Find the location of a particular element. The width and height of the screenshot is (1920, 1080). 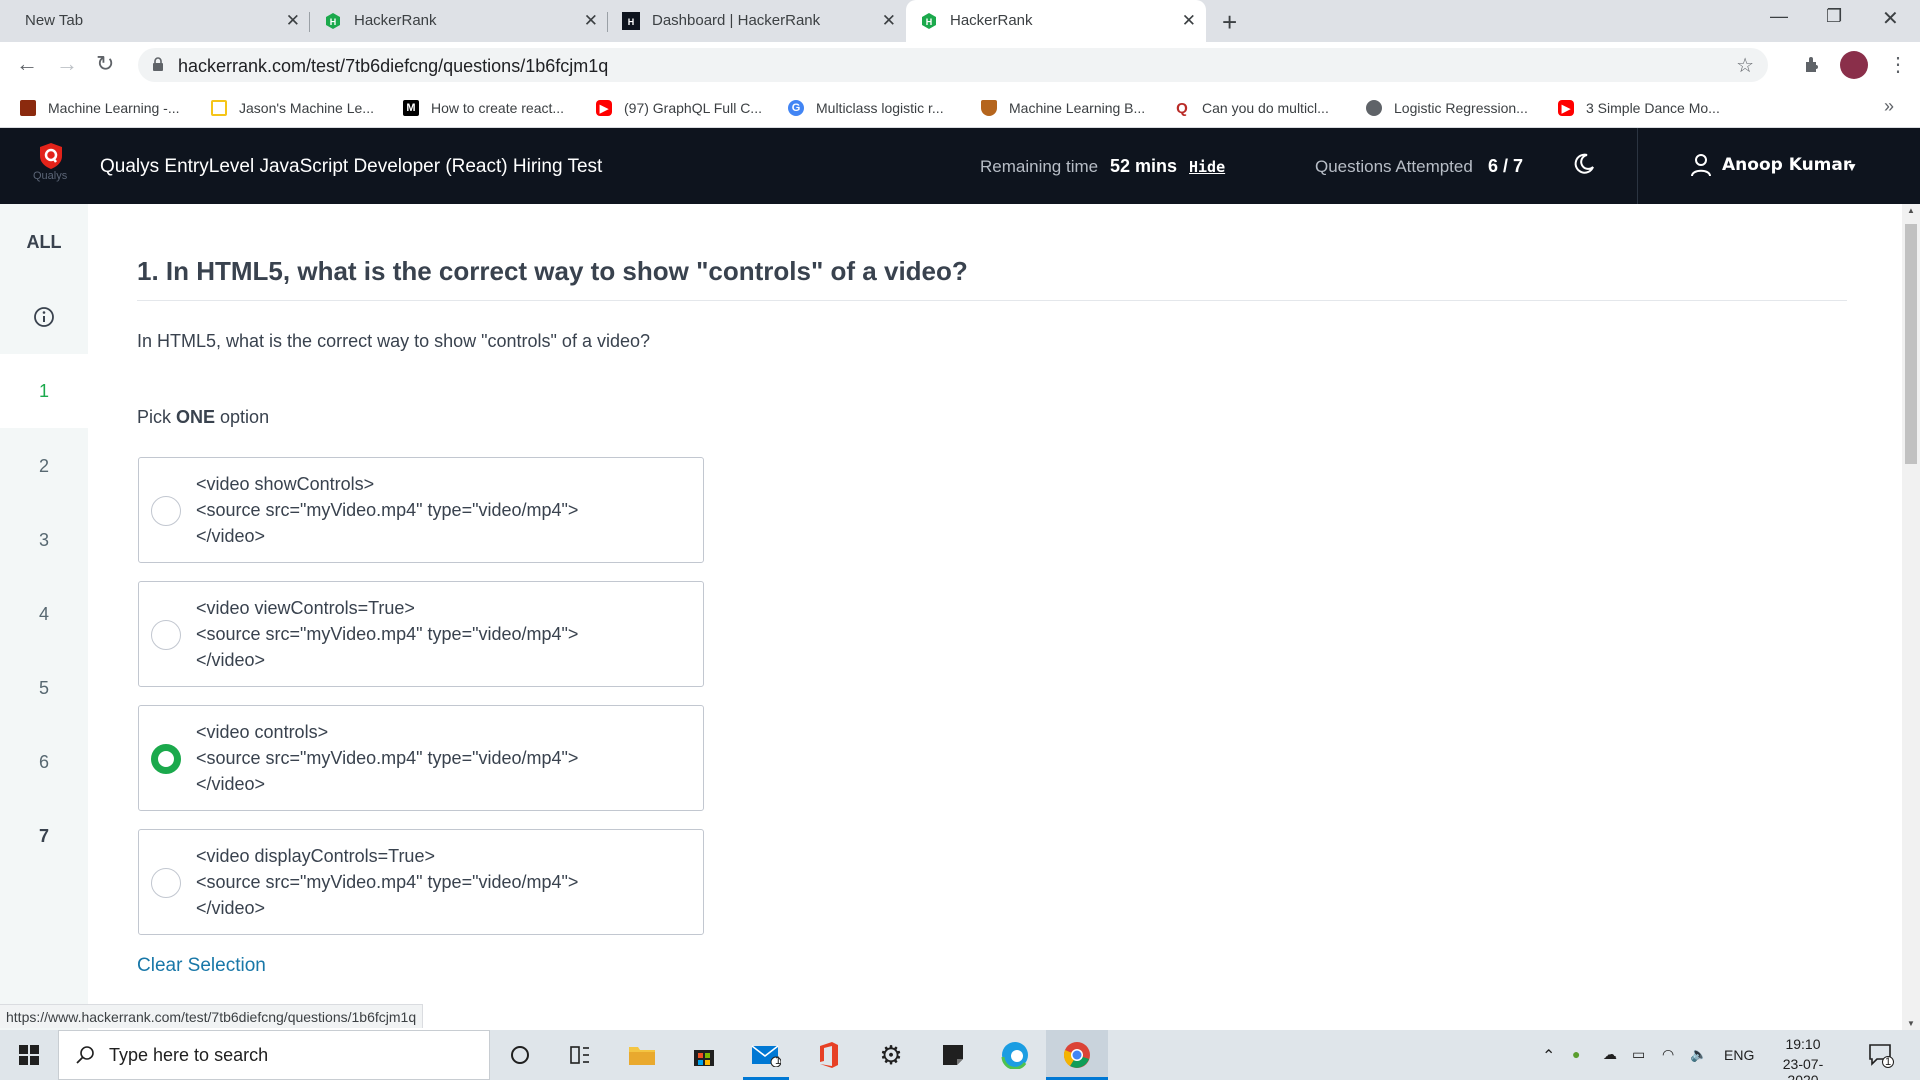

star-icon: ☆ is located at coordinates (1745, 65).